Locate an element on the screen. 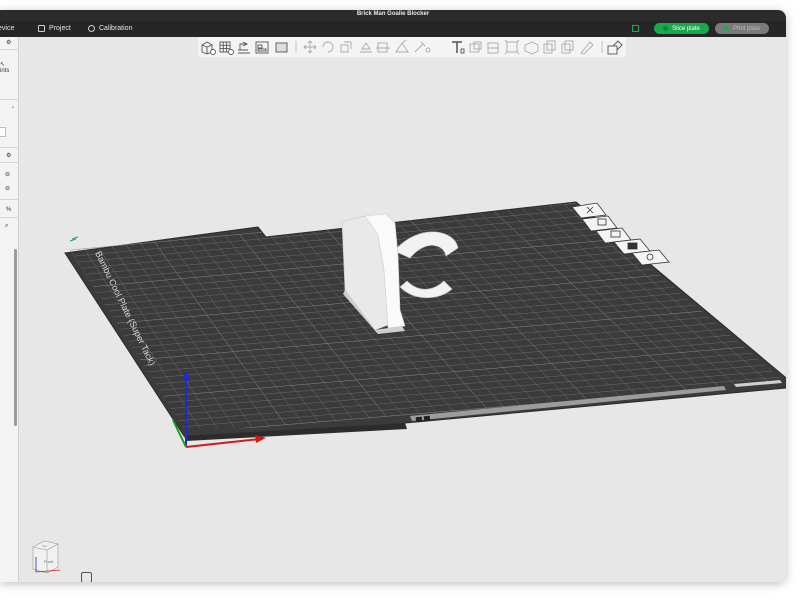 The image size is (800, 600). window-title: Brick Man Goalie Blocker is located at coordinates (393, 14).